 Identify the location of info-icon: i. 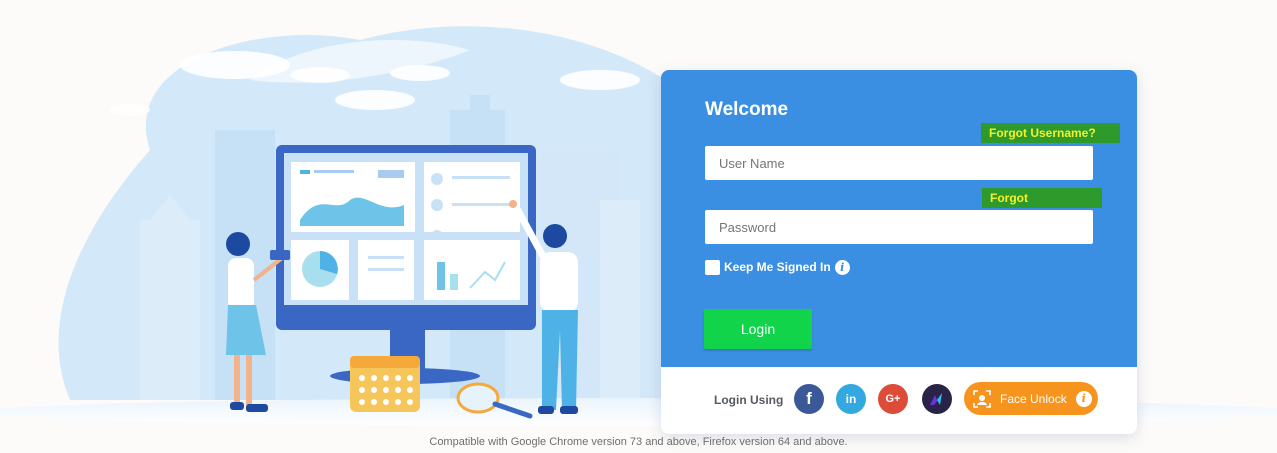
(842, 267).